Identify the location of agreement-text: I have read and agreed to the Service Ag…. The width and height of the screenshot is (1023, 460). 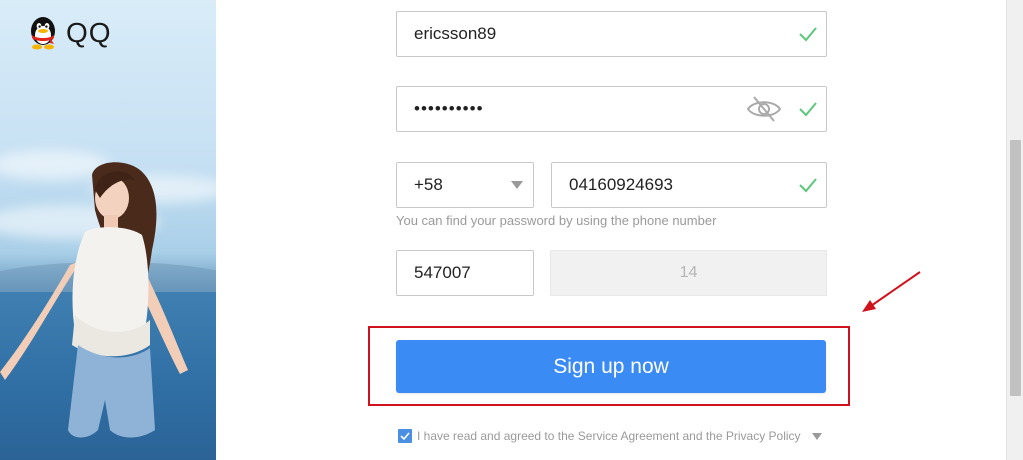
(609, 436).